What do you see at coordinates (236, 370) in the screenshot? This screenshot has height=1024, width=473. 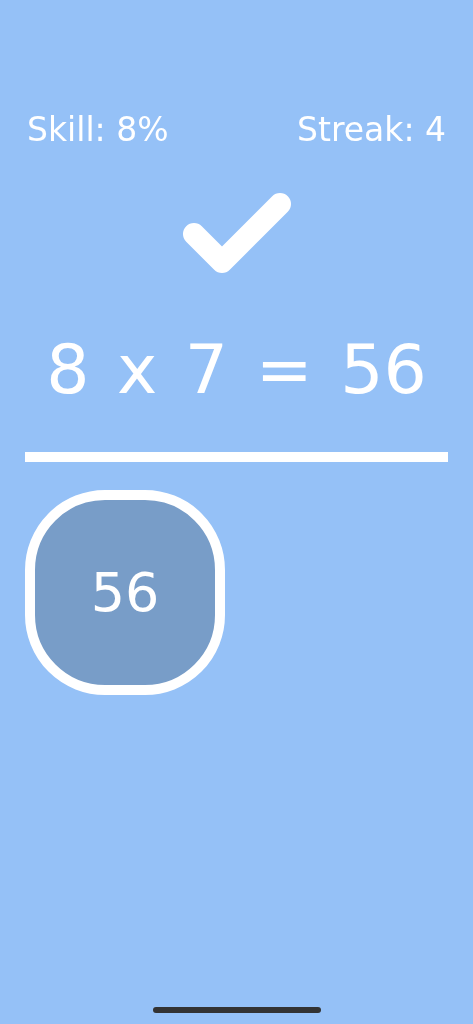 I see `equation-text: 8 x 7 = 56` at bounding box center [236, 370].